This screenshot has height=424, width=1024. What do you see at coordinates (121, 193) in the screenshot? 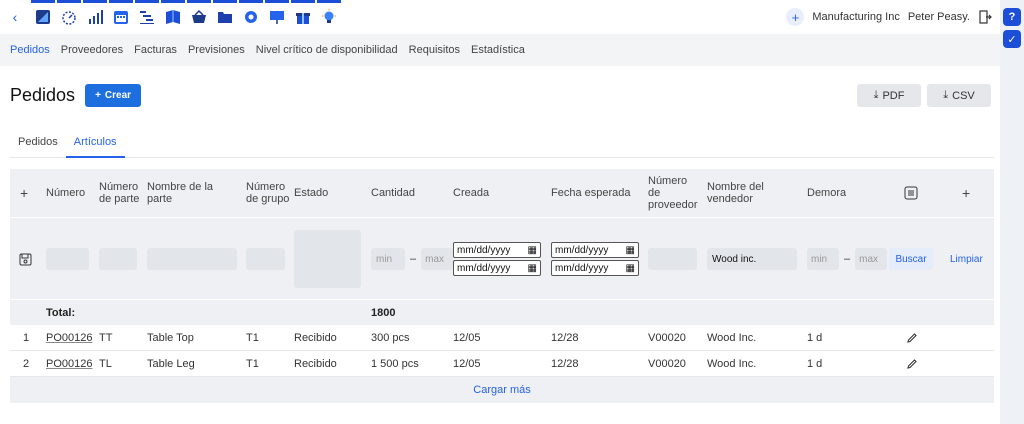
I see `col-numero-parte: Número de parte` at bounding box center [121, 193].